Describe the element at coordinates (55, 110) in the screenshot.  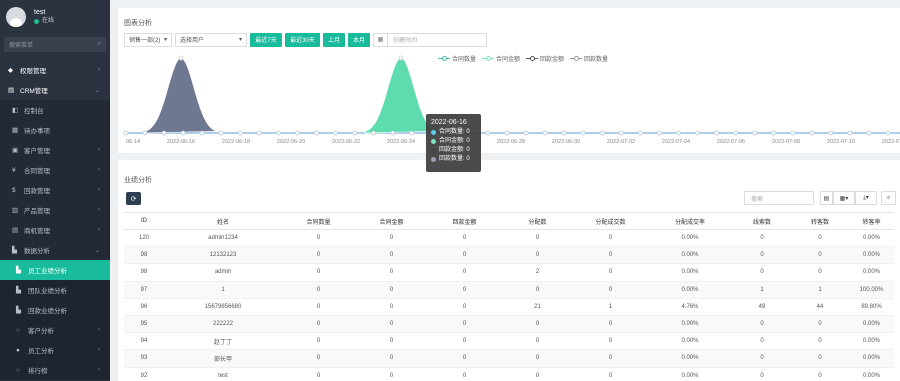
I see `sidebar-item-2: ◧ 控制台` at that location.